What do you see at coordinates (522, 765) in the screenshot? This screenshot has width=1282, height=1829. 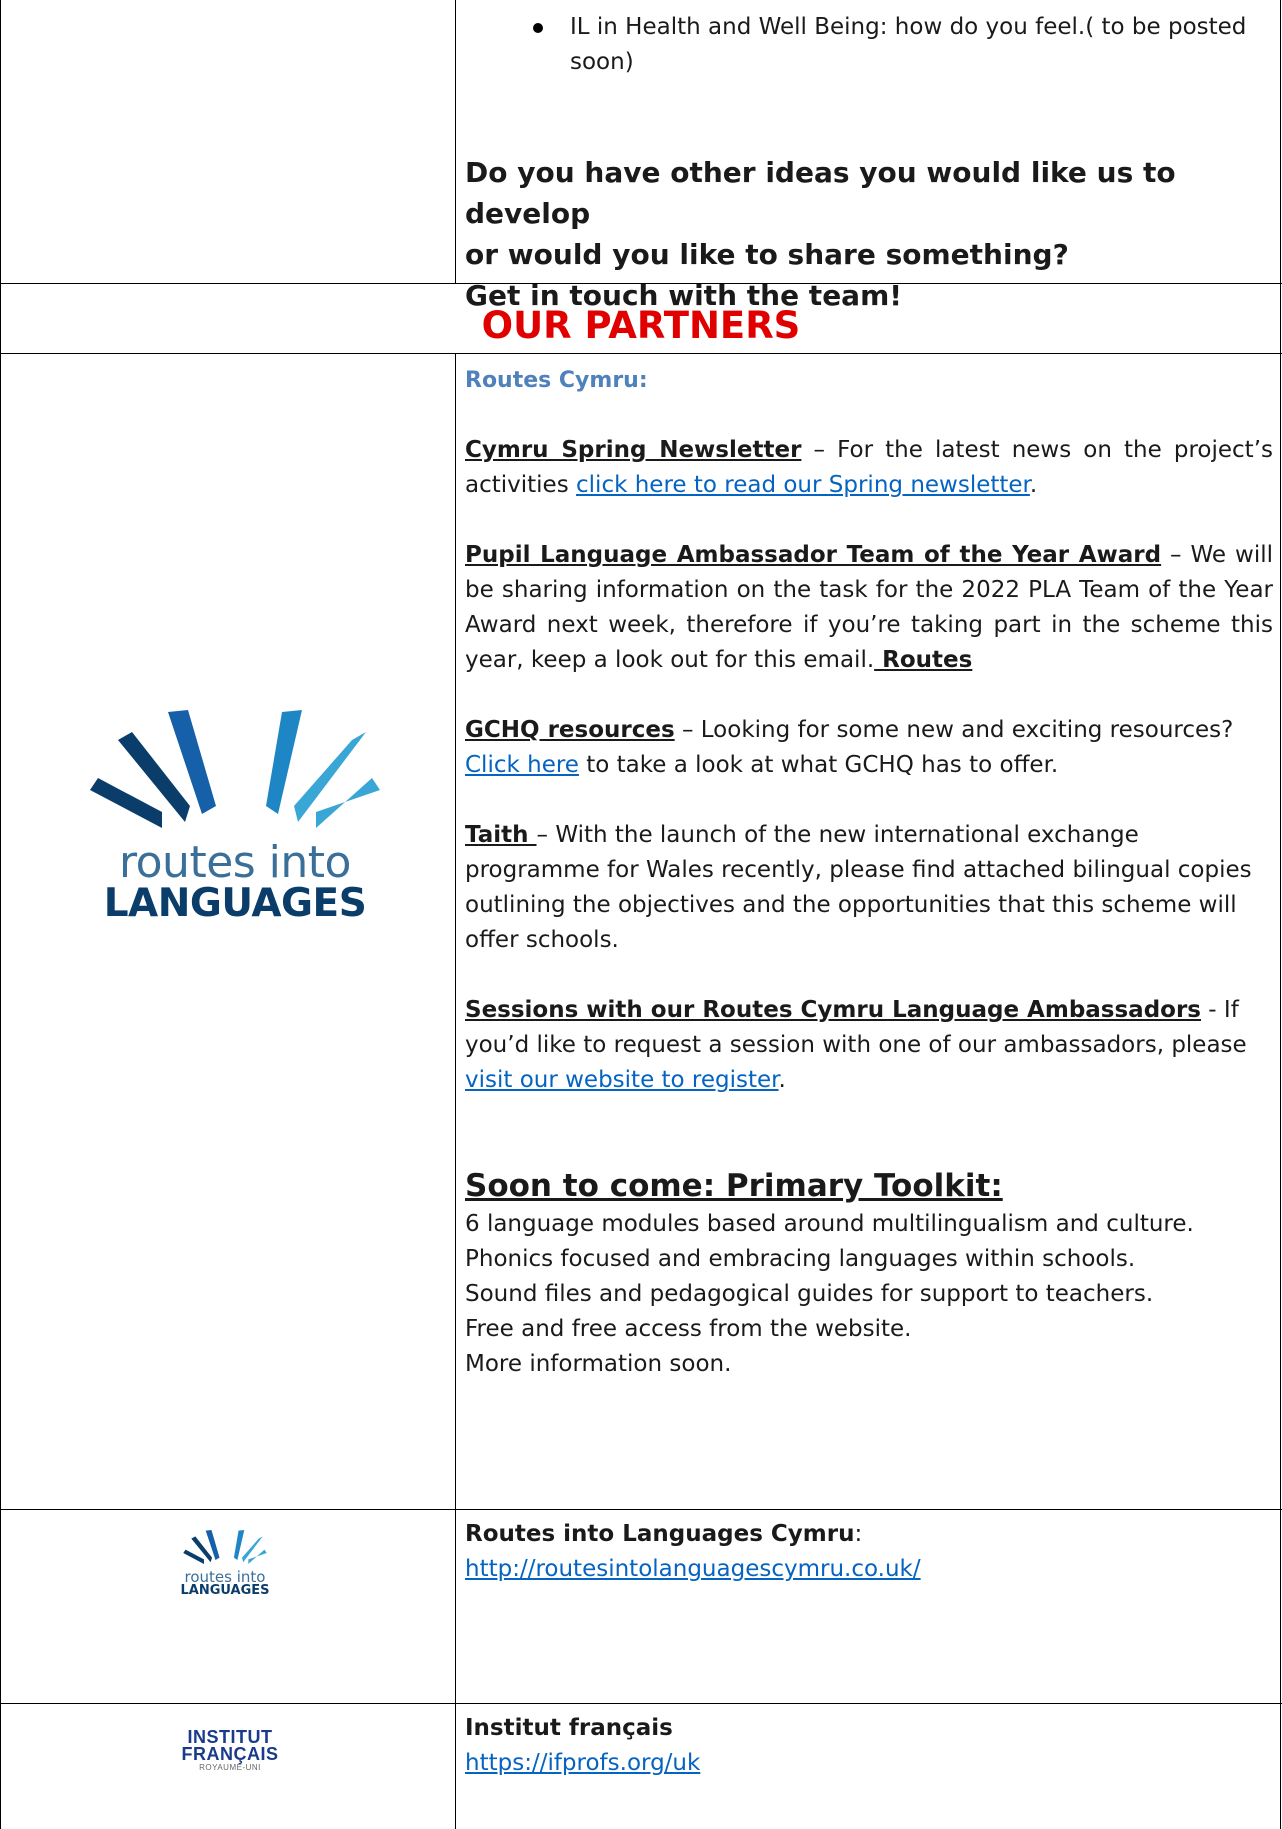 I see `gchq-link: Click here` at bounding box center [522, 765].